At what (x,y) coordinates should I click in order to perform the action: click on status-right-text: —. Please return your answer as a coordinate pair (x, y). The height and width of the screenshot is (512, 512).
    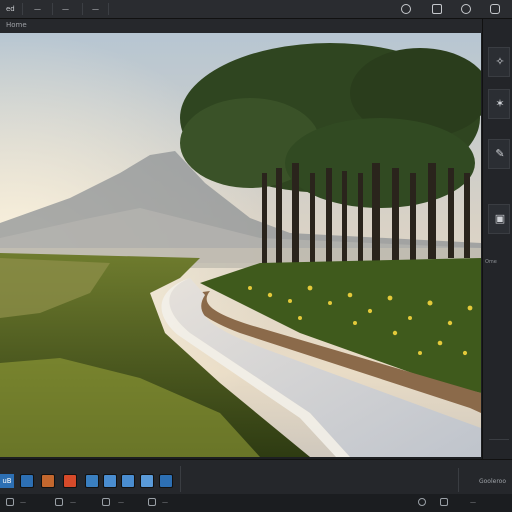
    Looking at the image, I should click on (473, 502).